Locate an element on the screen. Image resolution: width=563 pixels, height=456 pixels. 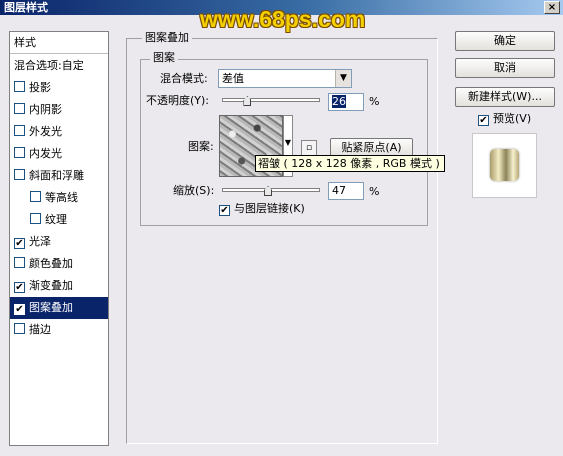
watermark-logo: www.68ps.com is located at coordinates (283, 19).